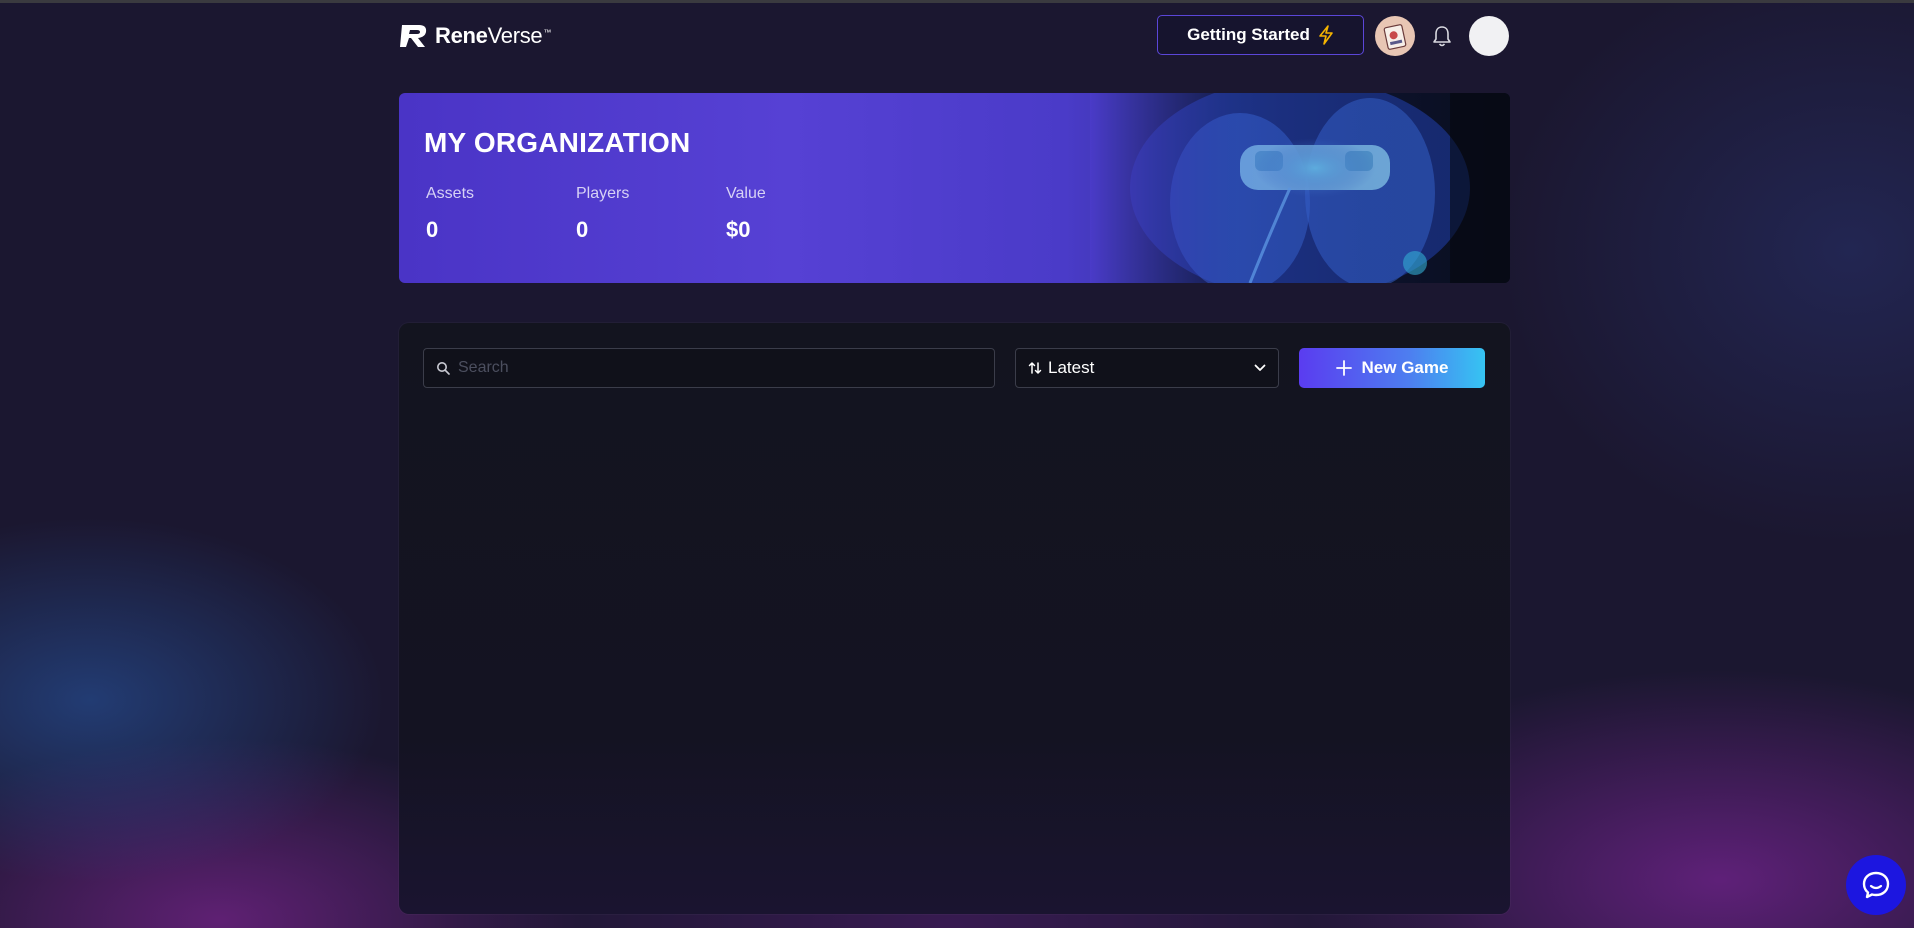 This screenshot has width=1914, height=928. Describe the element at coordinates (602, 214) in the screenshot. I see `stat-players: Players 0` at that location.